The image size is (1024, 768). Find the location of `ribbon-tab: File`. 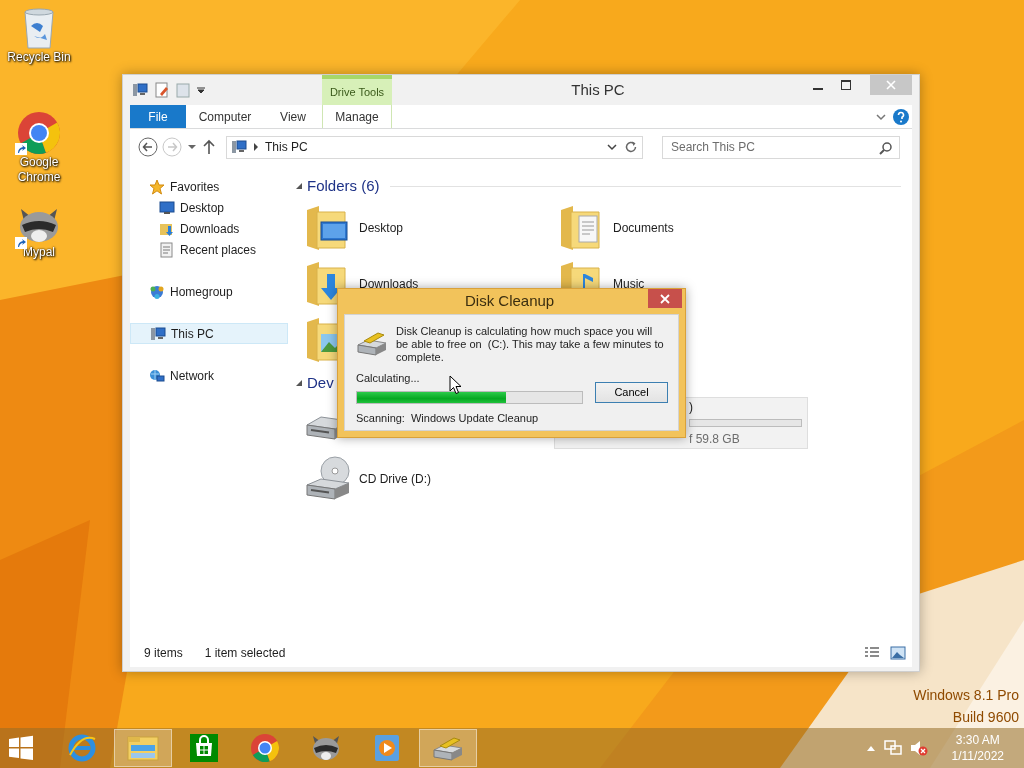

ribbon-tab: File is located at coordinates (158, 116).